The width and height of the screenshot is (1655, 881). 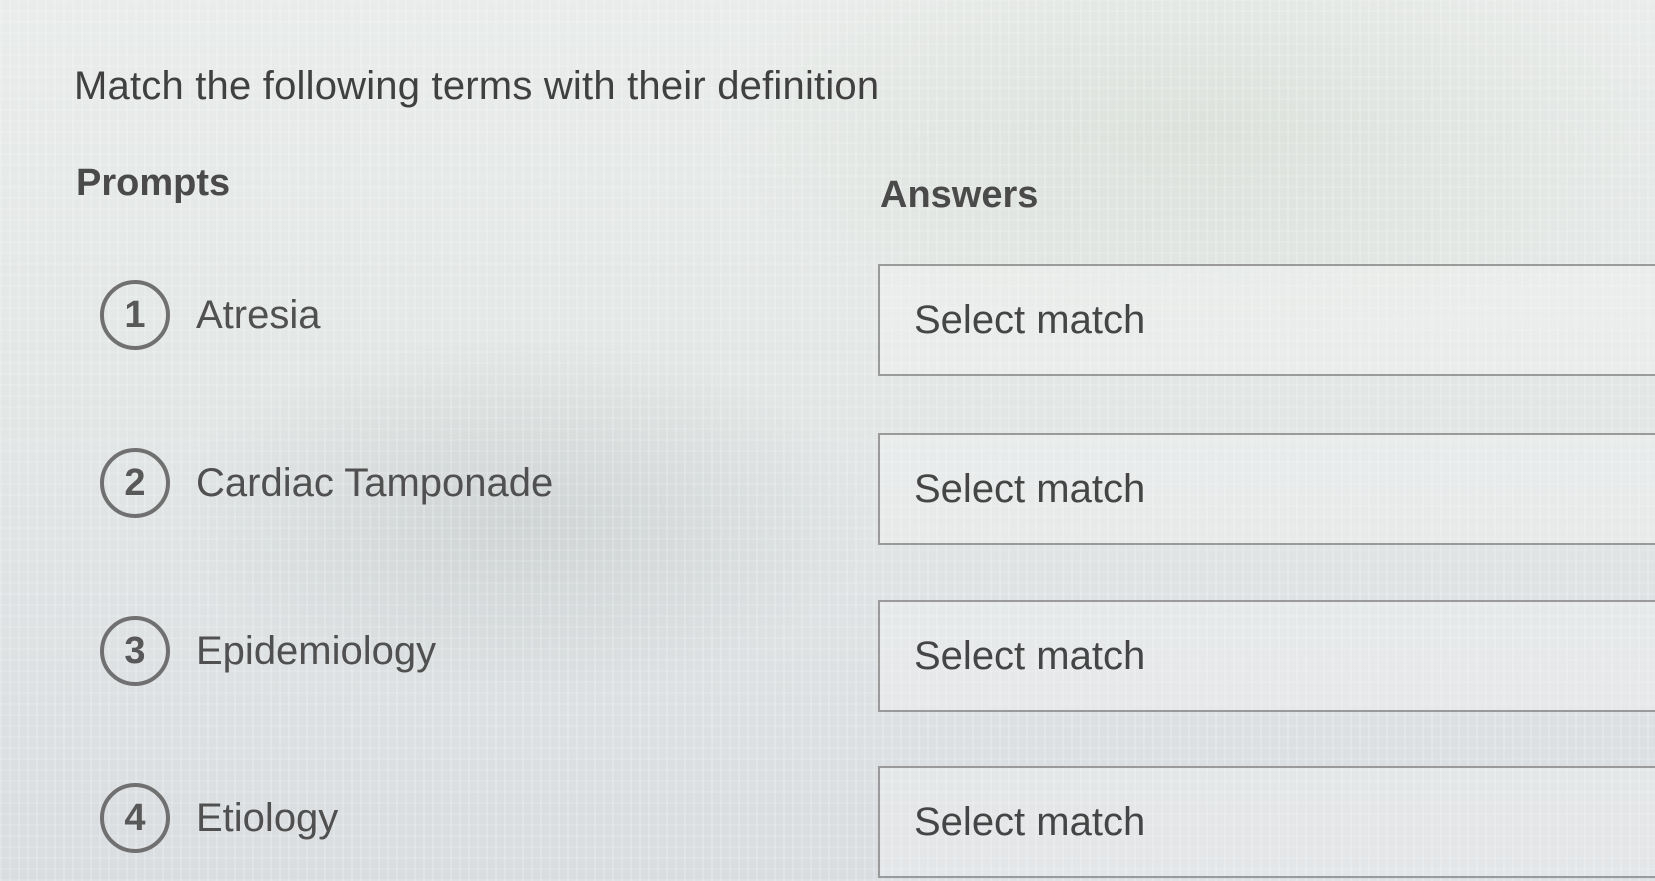 What do you see at coordinates (258, 314) in the screenshot?
I see `prompt-label-atresia: Atresia` at bounding box center [258, 314].